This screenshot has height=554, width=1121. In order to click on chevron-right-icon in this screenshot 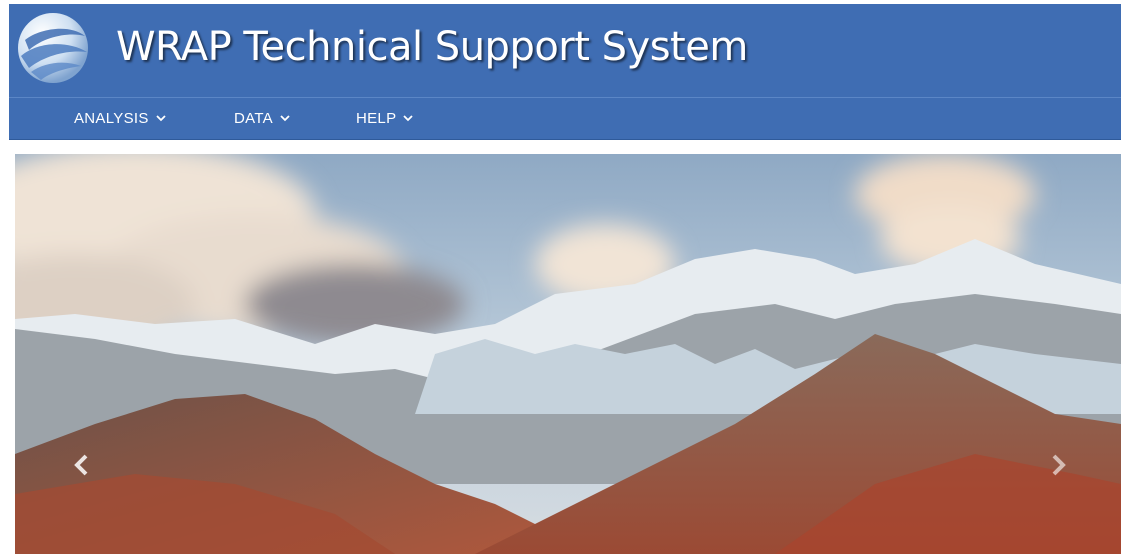, I will do `click(1058, 465)`.